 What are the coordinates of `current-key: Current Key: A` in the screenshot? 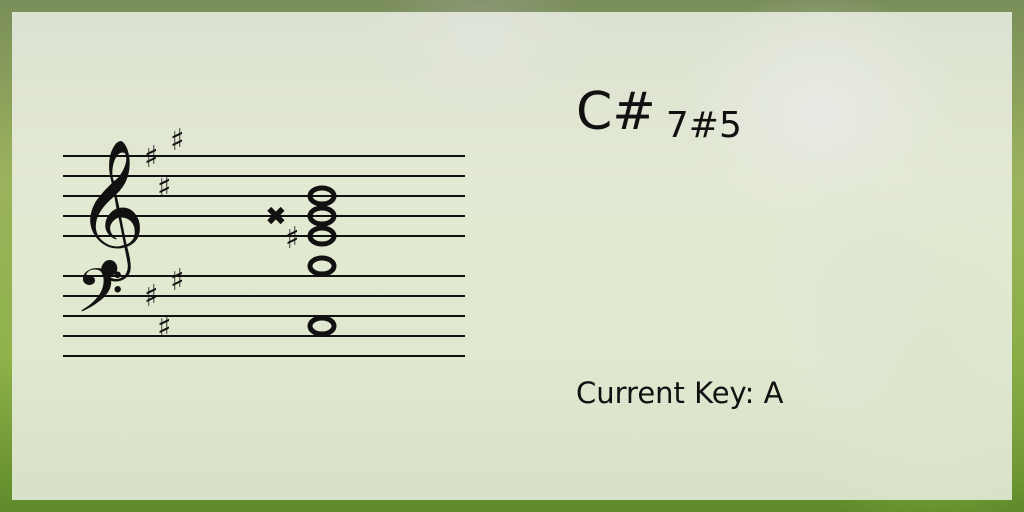 It's located at (679, 393).